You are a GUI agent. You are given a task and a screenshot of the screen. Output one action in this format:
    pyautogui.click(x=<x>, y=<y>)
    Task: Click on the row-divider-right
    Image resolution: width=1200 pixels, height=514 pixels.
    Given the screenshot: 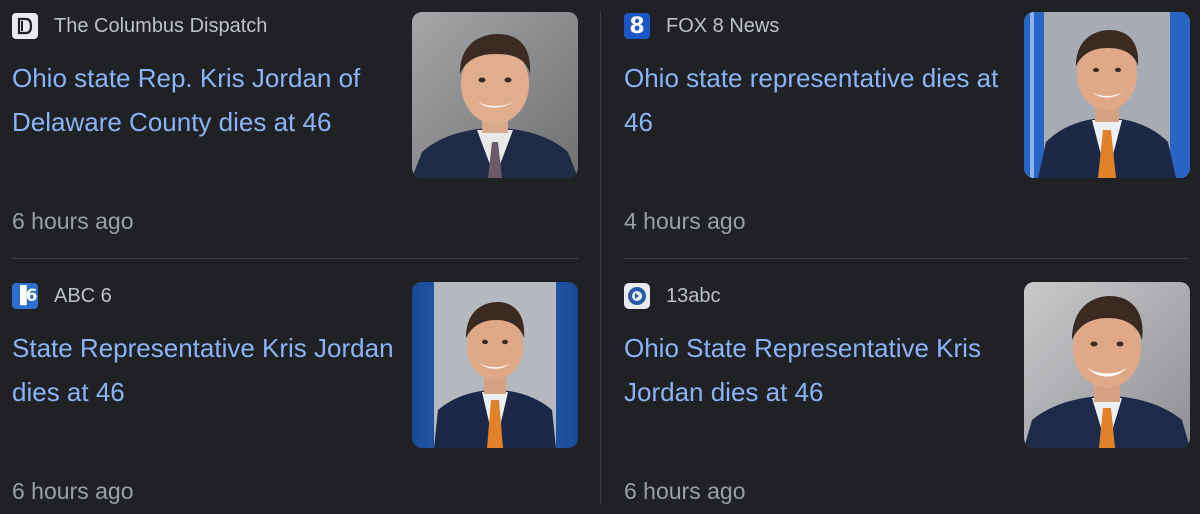 What is the action you would take?
    pyautogui.click(x=906, y=258)
    